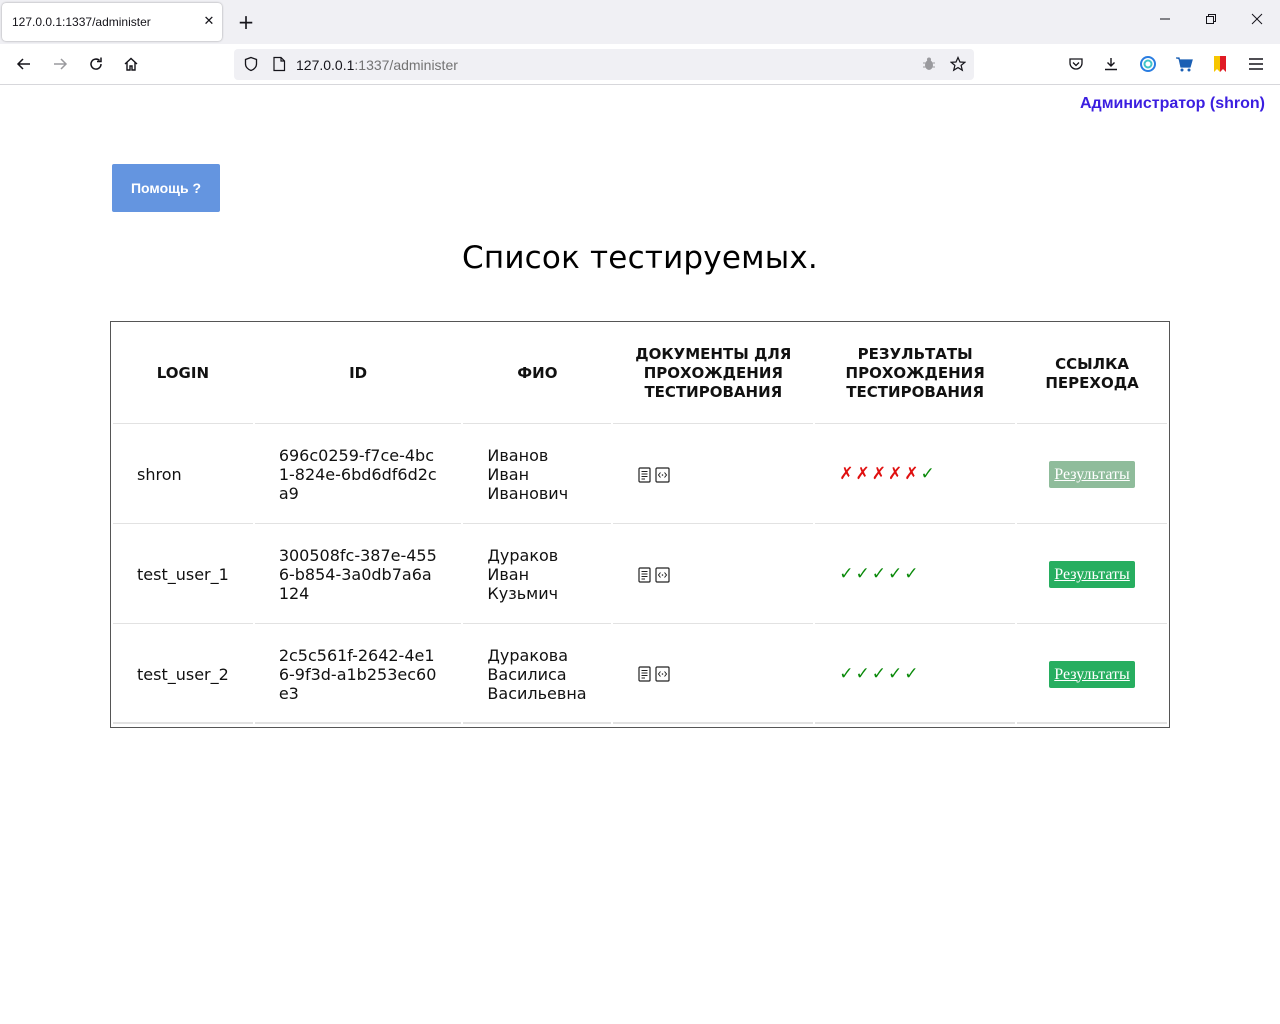 Image resolution: width=1280 pixels, height=1024 pixels. I want to click on menu-hamburger-icon, so click(1256, 64).